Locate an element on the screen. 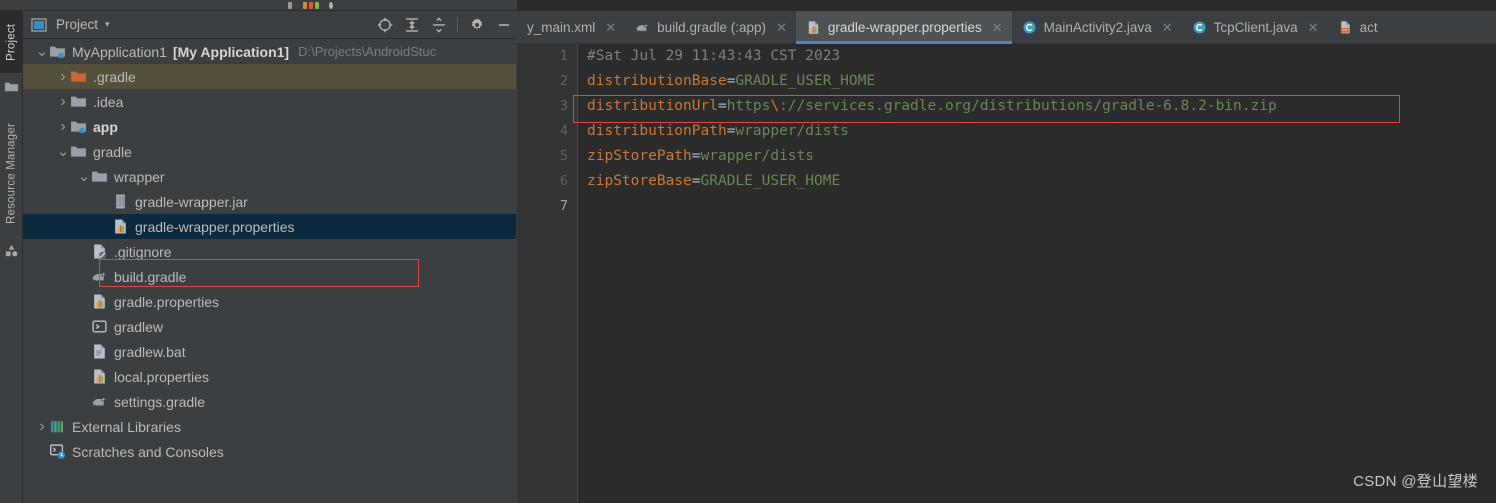 This screenshot has height=503, width=1496. tree-row-label: MyApplication1 is located at coordinates (119, 51).